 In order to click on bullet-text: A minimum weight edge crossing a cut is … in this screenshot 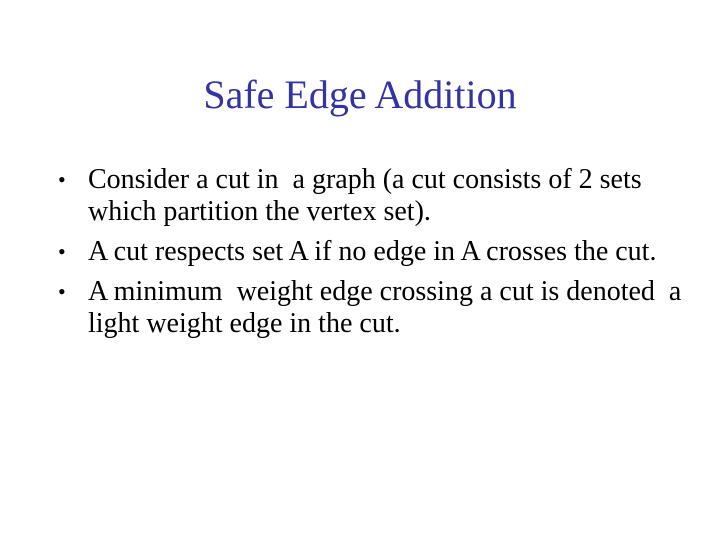, I will do `click(388, 307)`.